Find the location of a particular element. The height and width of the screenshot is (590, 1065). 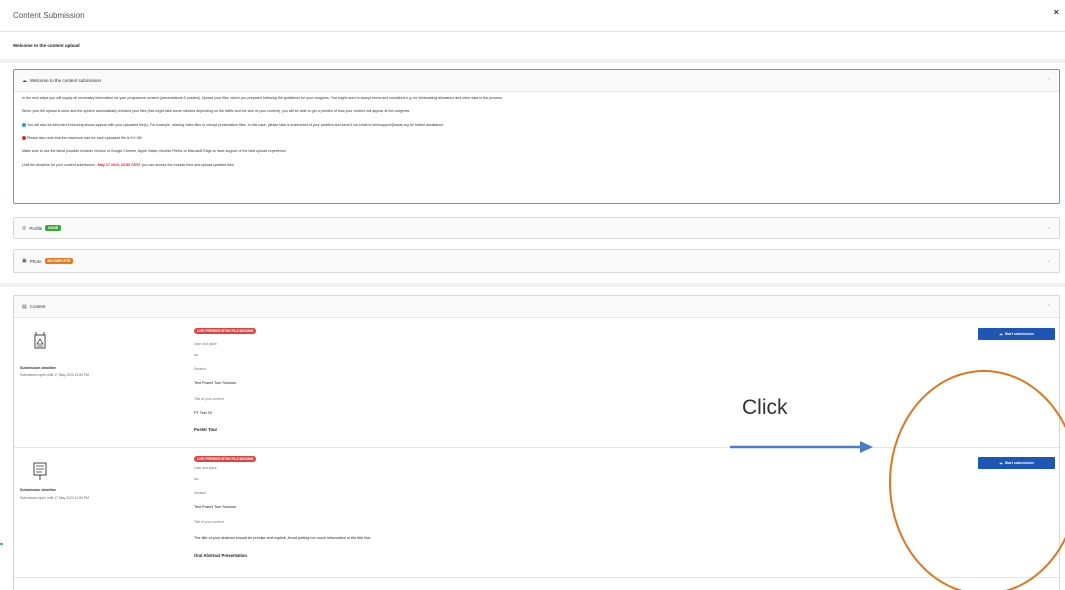

content-type: Poster Tour is located at coordinates (206, 429).